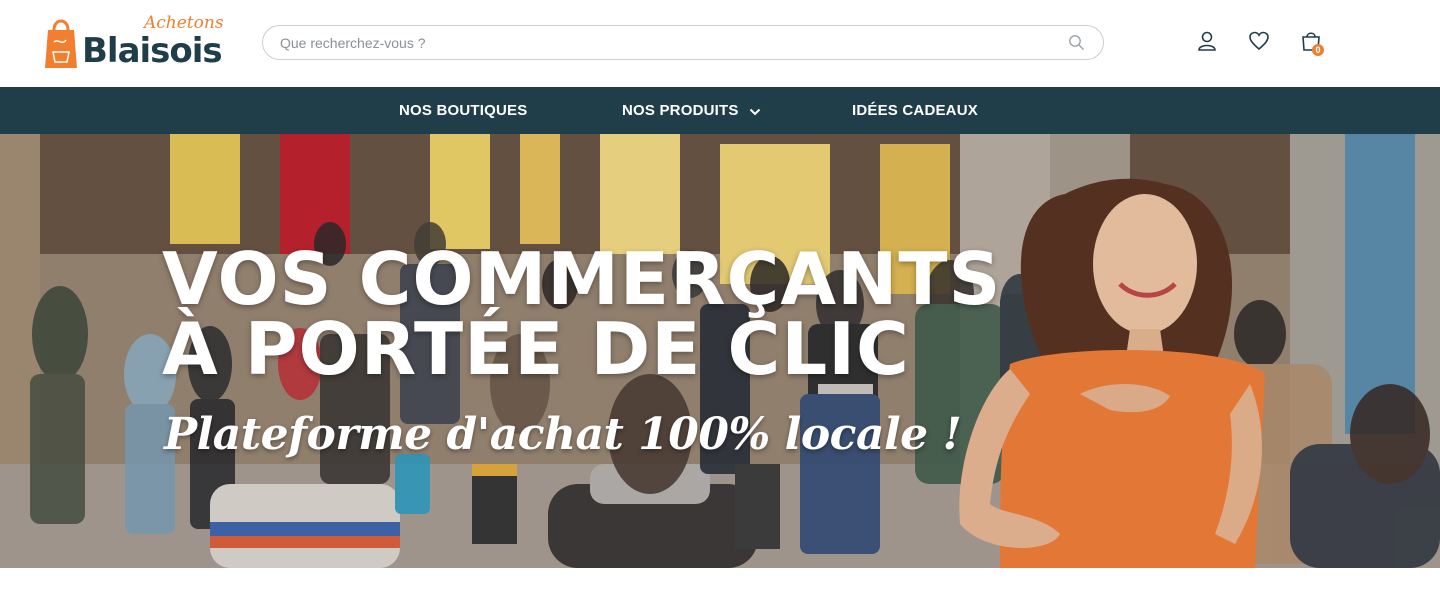 The height and width of the screenshot is (592, 1440). I want to click on main-nav: NOS BOUTIQUES NOS PRODUITS IDÉES CADEAUX, so click(720, 110).